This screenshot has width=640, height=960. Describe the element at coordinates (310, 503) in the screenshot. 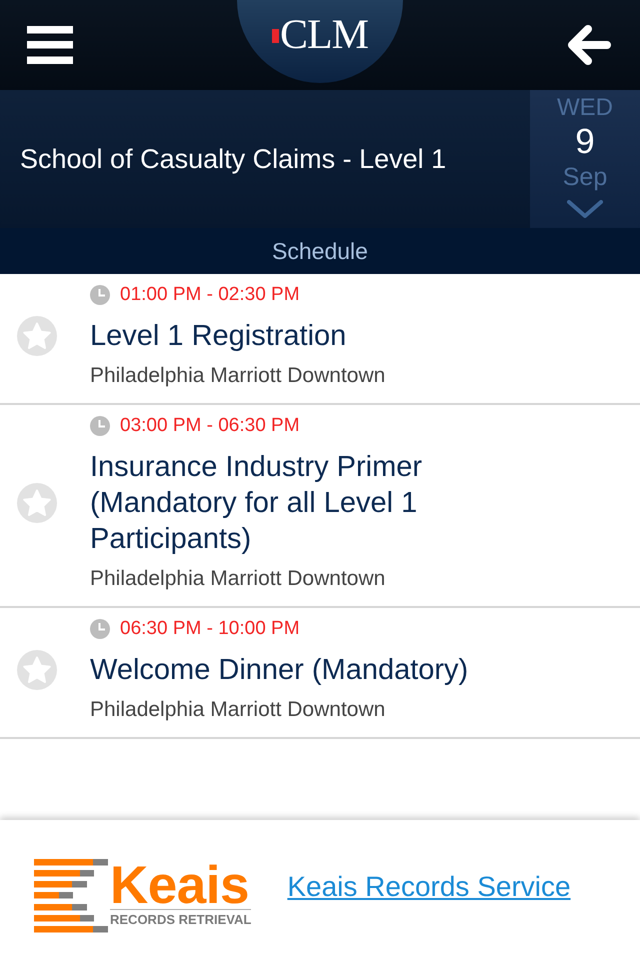

I see `session-title: Insurance Industry Primer (Mandatory for all Level 1 Participants)` at that location.